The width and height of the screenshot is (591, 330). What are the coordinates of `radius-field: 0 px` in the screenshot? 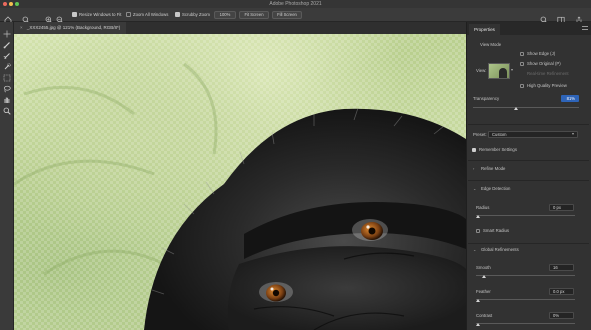 It's located at (561, 207).